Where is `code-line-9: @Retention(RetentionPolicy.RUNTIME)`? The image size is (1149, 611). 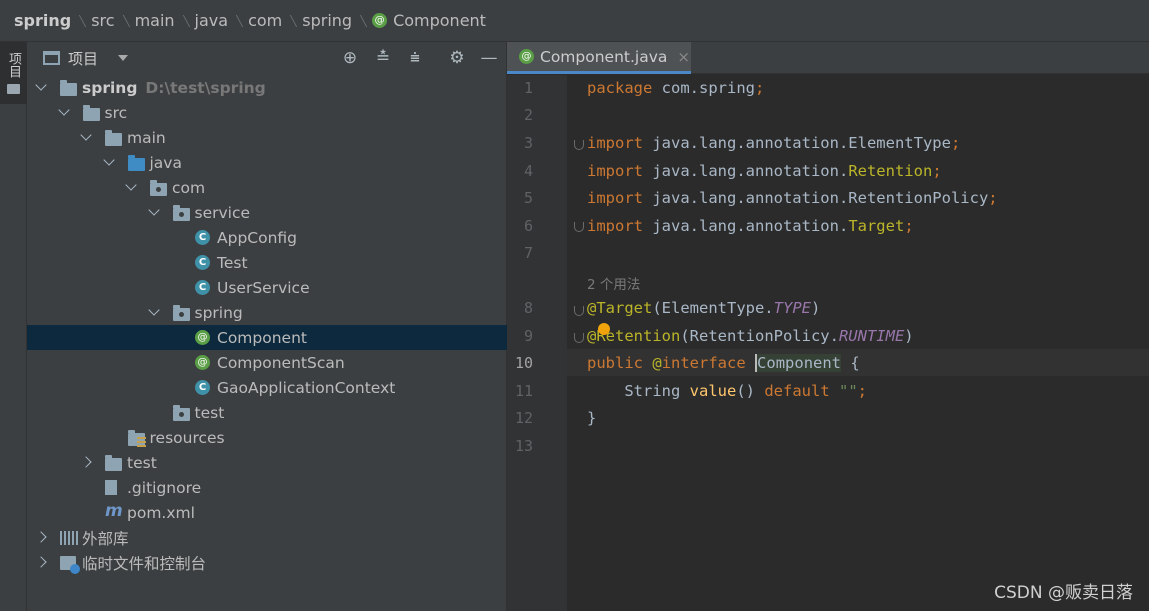
code-line-9: @Retention(RetentionPolicy.RUNTIME) is located at coordinates (750, 336).